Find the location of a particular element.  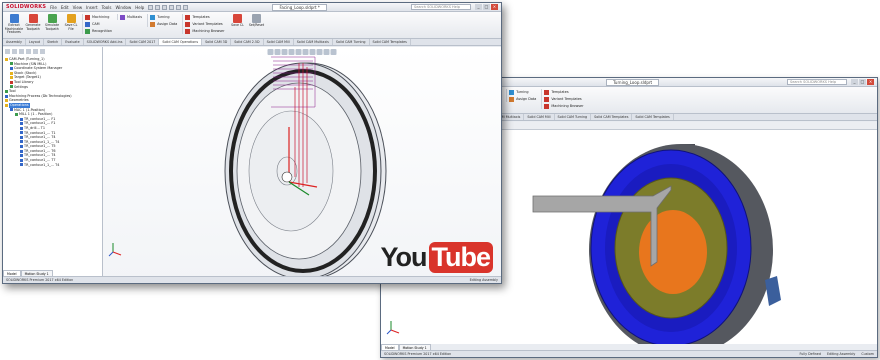

ribbon-item-machining-browser: Machining Browser is located at coordinates (205, 31).